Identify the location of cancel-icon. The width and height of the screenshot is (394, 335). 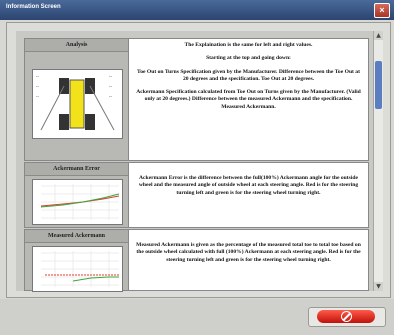
(346, 316).